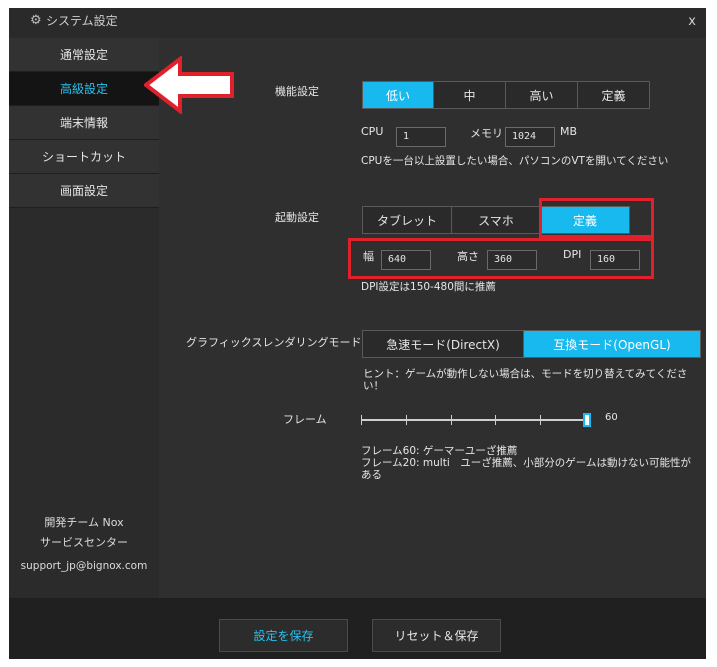 The width and height of the screenshot is (717, 667). What do you see at coordinates (84, 89) in the screenshot?
I see `sidebar-item-advanced: 高級設定` at bounding box center [84, 89].